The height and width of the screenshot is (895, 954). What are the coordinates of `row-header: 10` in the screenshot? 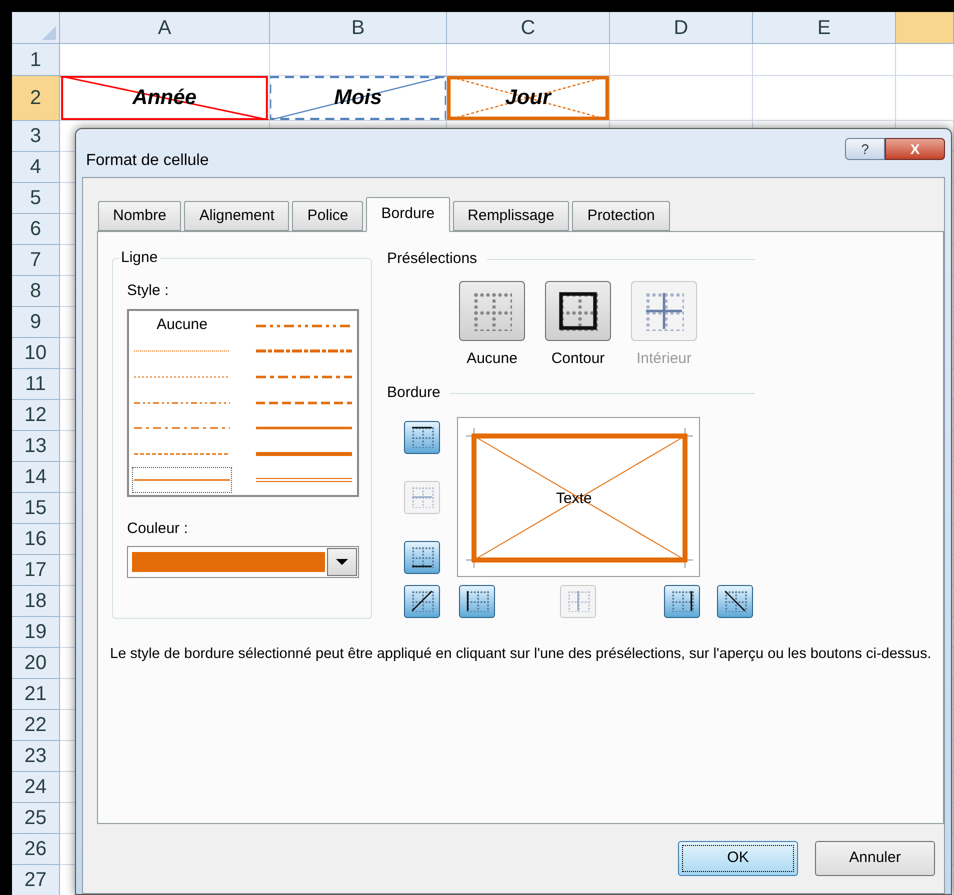 It's located at (36, 353).